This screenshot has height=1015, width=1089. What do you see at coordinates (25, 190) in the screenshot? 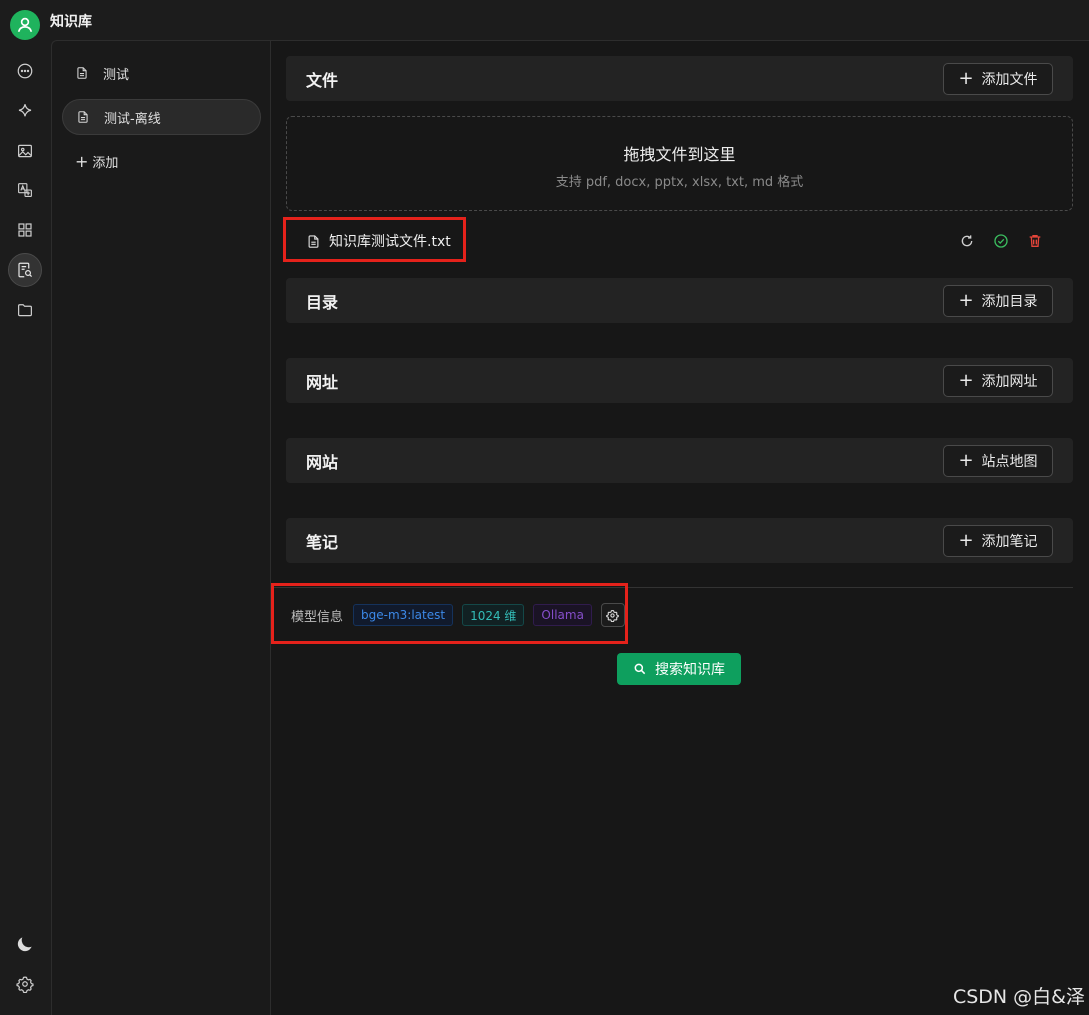
I see `translate-icon` at bounding box center [25, 190].